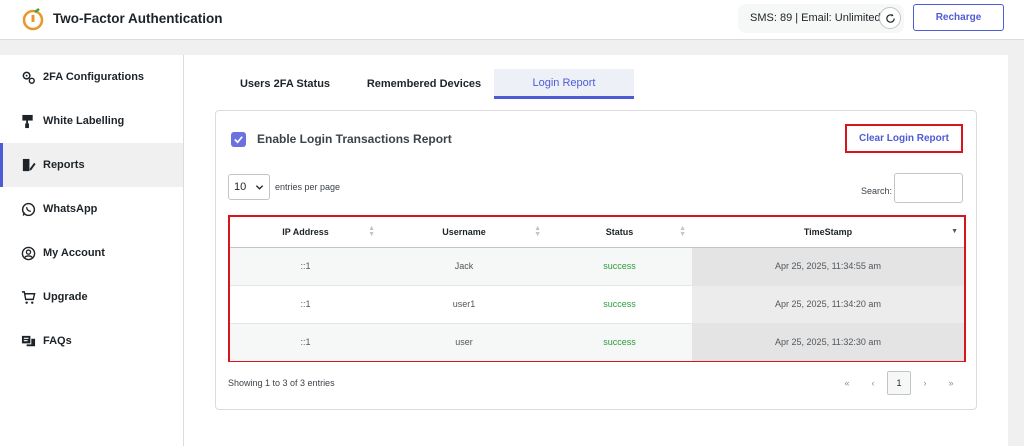 Image resolution: width=1024 pixels, height=446 pixels. Describe the element at coordinates (70, 209) in the screenshot. I see `sidebar-item-label: WhatsApp` at that location.